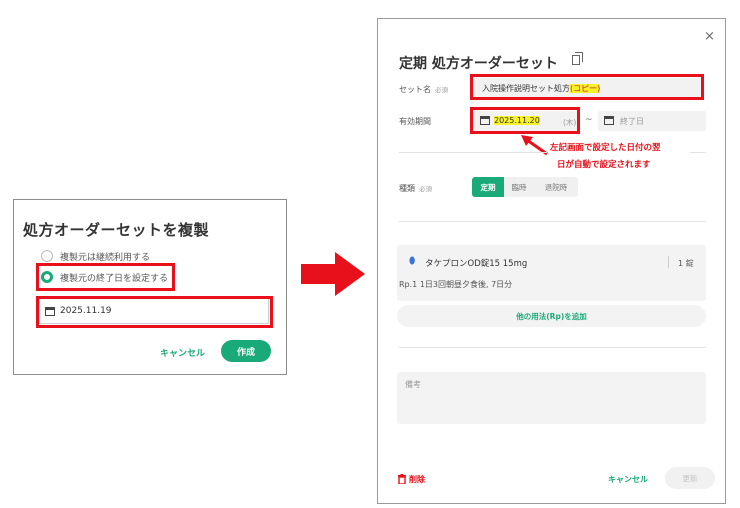  What do you see at coordinates (47, 256) in the screenshot?
I see `radio-continue-original` at bounding box center [47, 256].